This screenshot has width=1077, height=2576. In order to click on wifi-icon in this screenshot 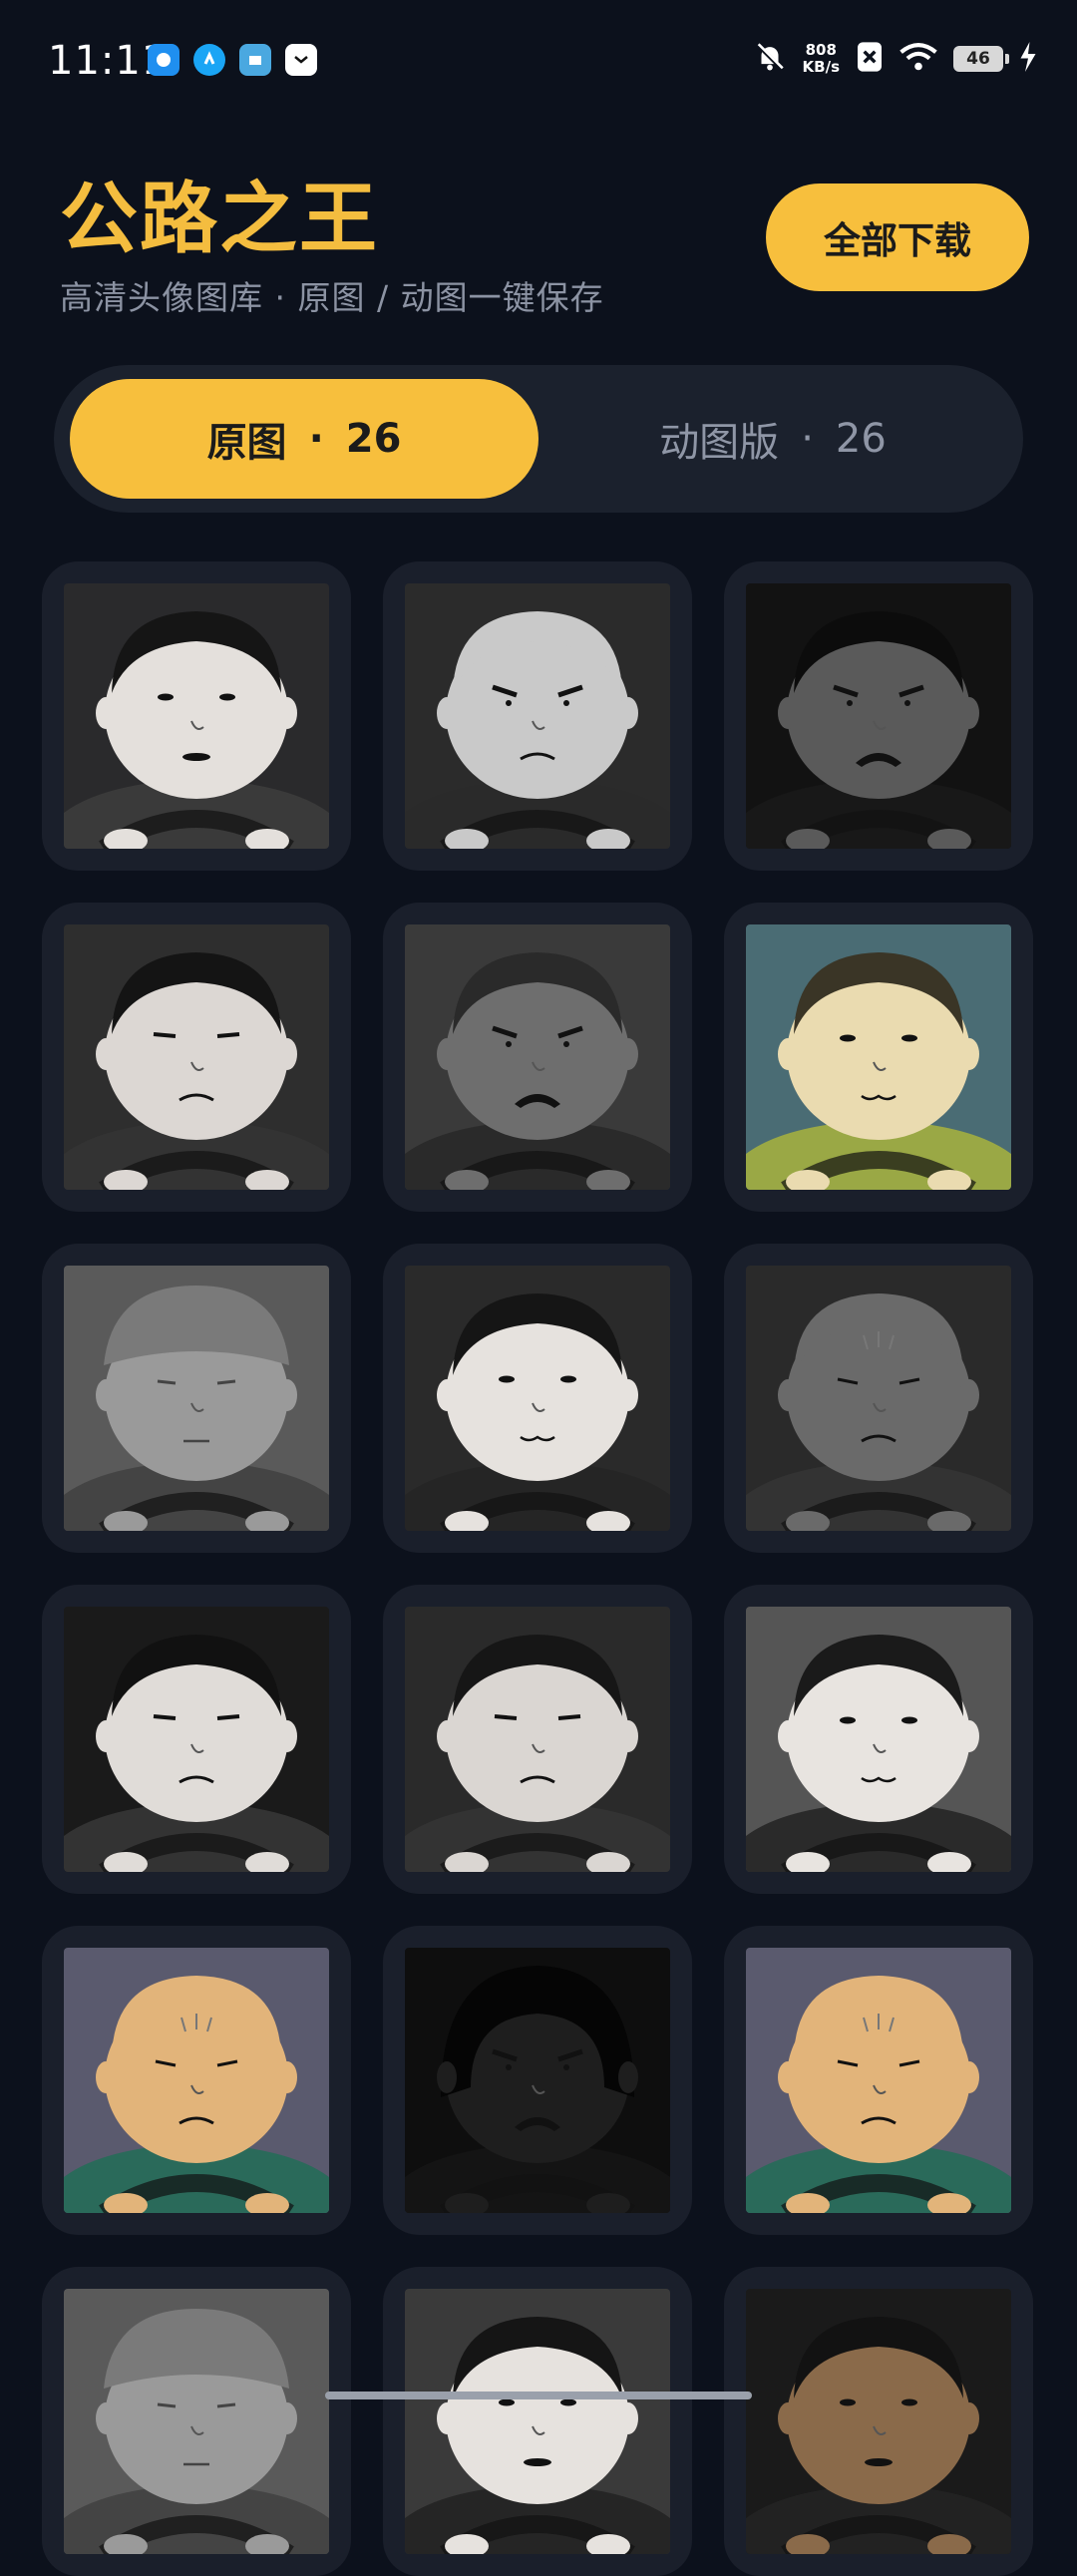, I will do `click(918, 59)`.